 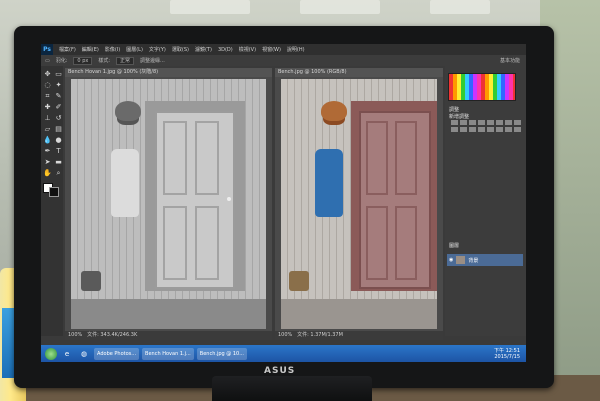 I want to click on clone-stamp-icon: ⊥, so click(x=47, y=118).